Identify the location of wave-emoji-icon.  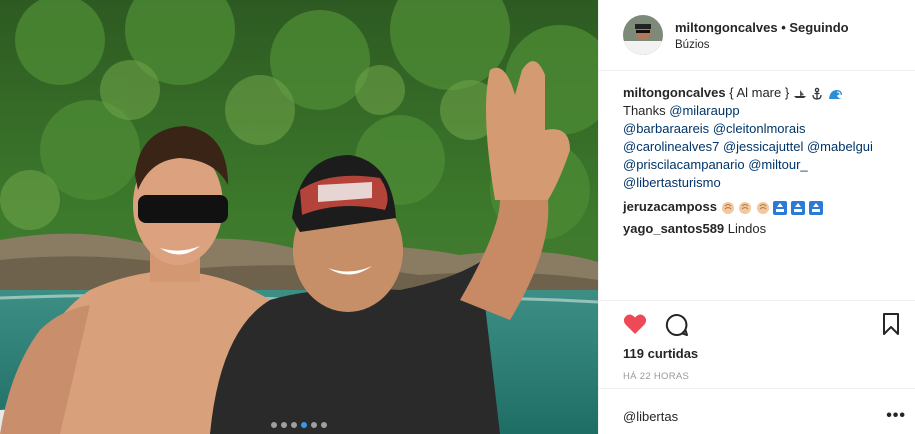
(836, 93).